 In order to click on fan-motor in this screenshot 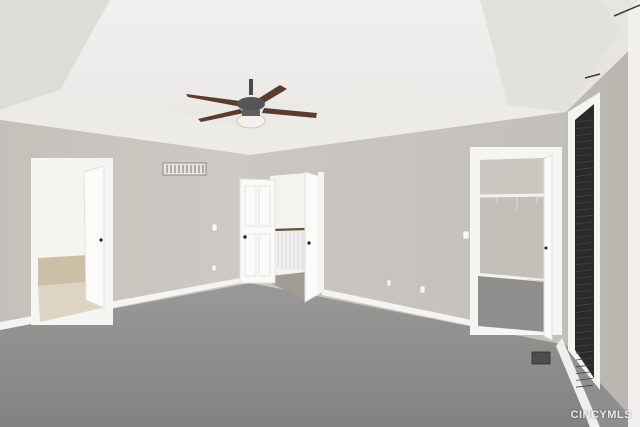, I will do `click(251, 104)`.